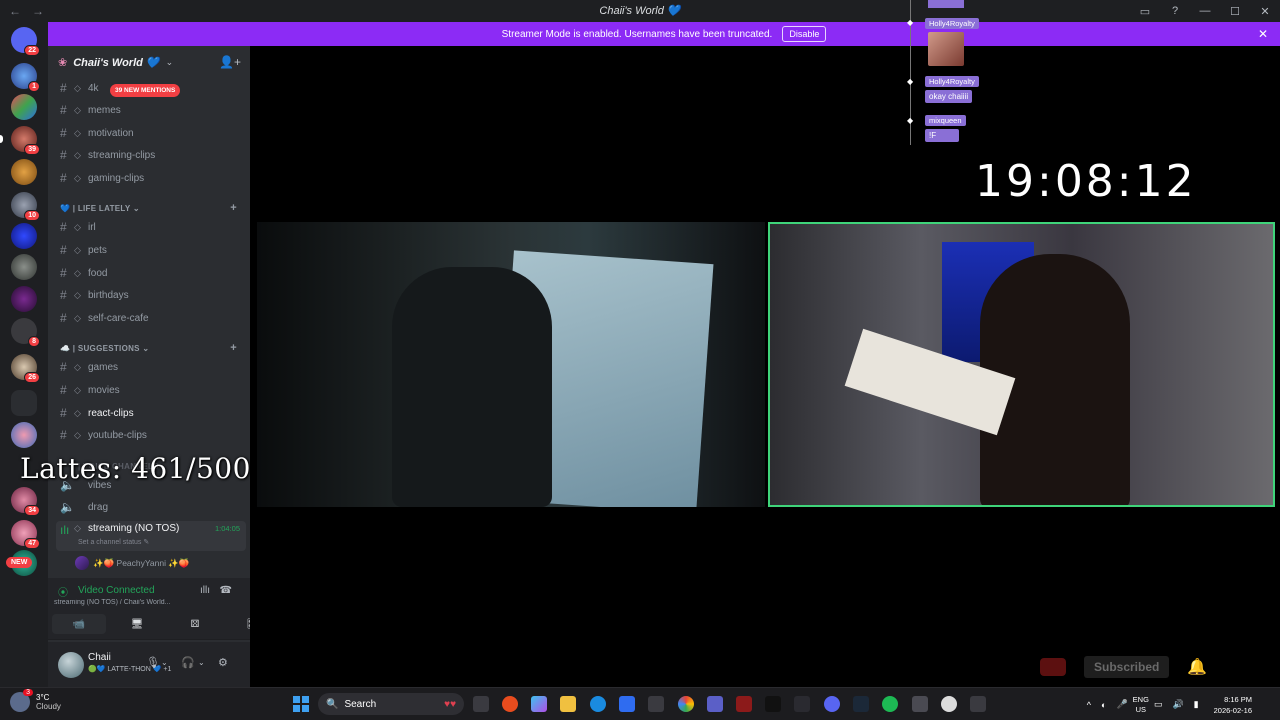 The image size is (1280, 720). I want to click on channel-youtube-clips: # ◇ youtube-clips, so click(151, 435).